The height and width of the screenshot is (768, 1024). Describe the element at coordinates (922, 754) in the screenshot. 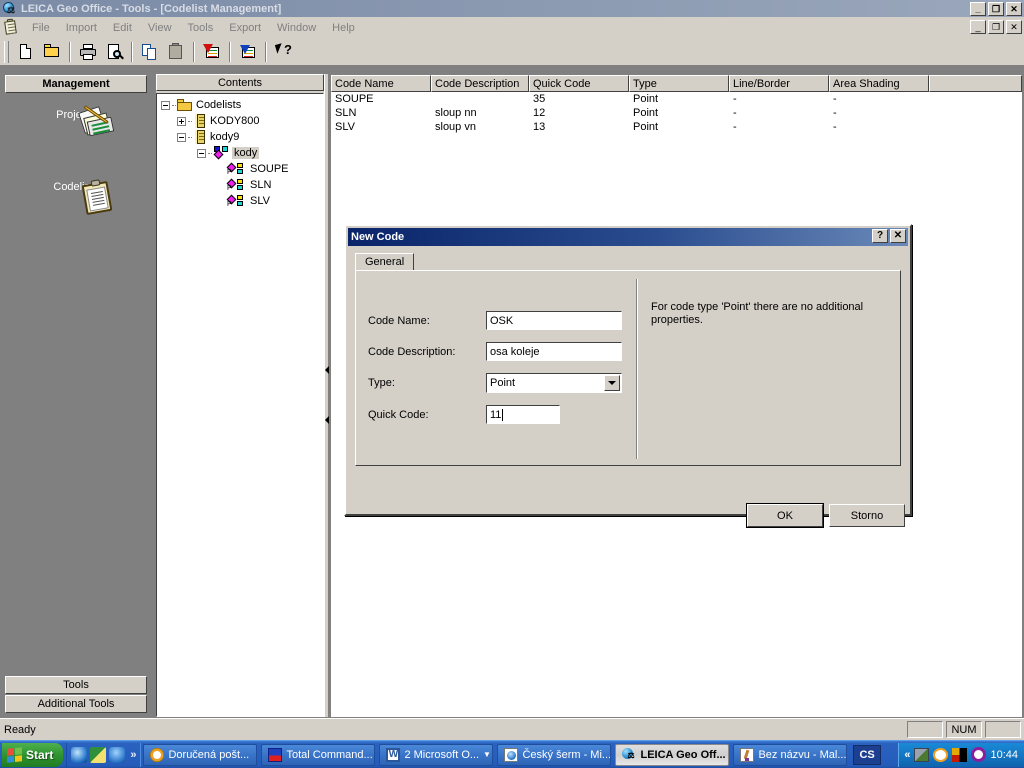

I see `network-icon` at that location.